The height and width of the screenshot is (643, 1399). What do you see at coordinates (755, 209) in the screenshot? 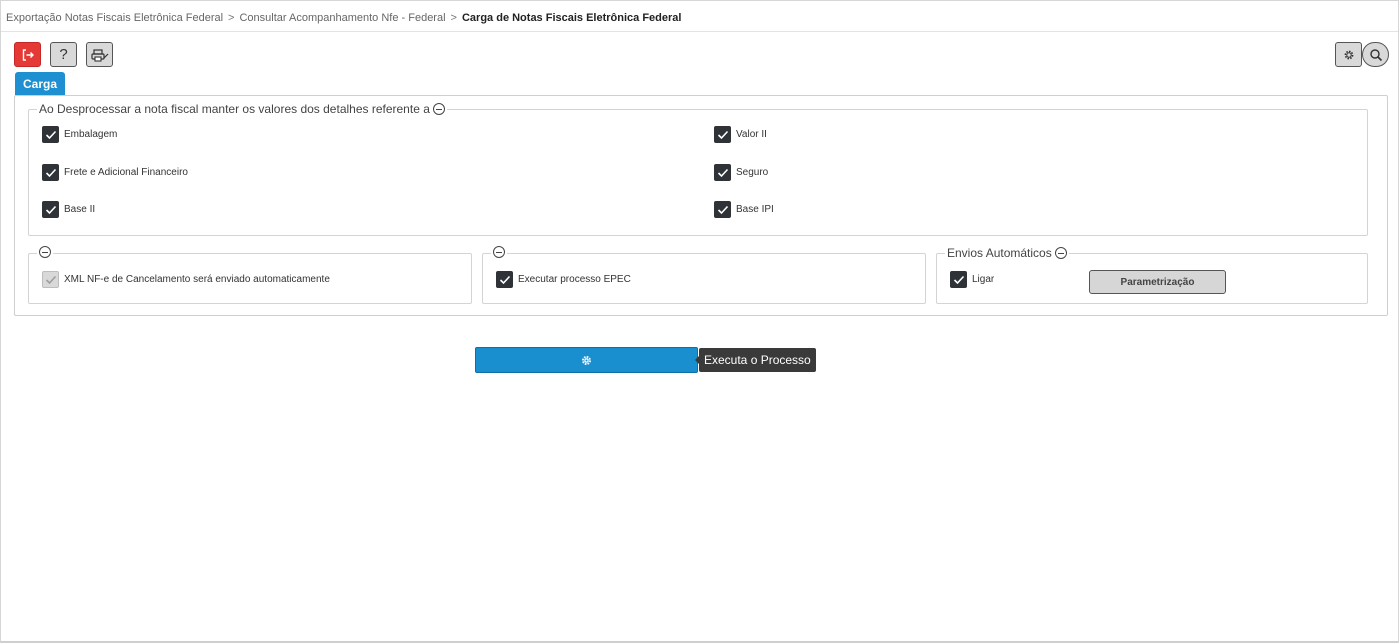
I see `checkbox-label: Base IPI` at bounding box center [755, 209].